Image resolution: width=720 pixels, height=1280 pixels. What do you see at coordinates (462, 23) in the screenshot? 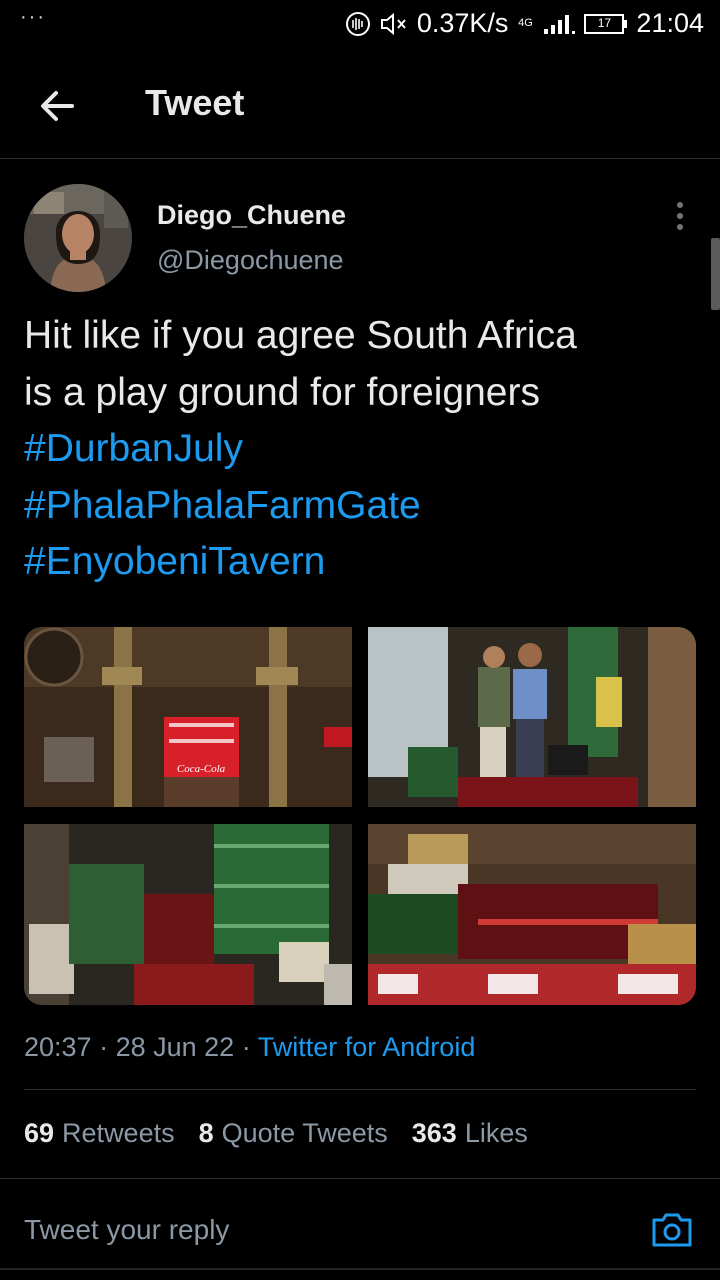
I see `net-speed: 0.37K/s` at bounding box center [462, 23].